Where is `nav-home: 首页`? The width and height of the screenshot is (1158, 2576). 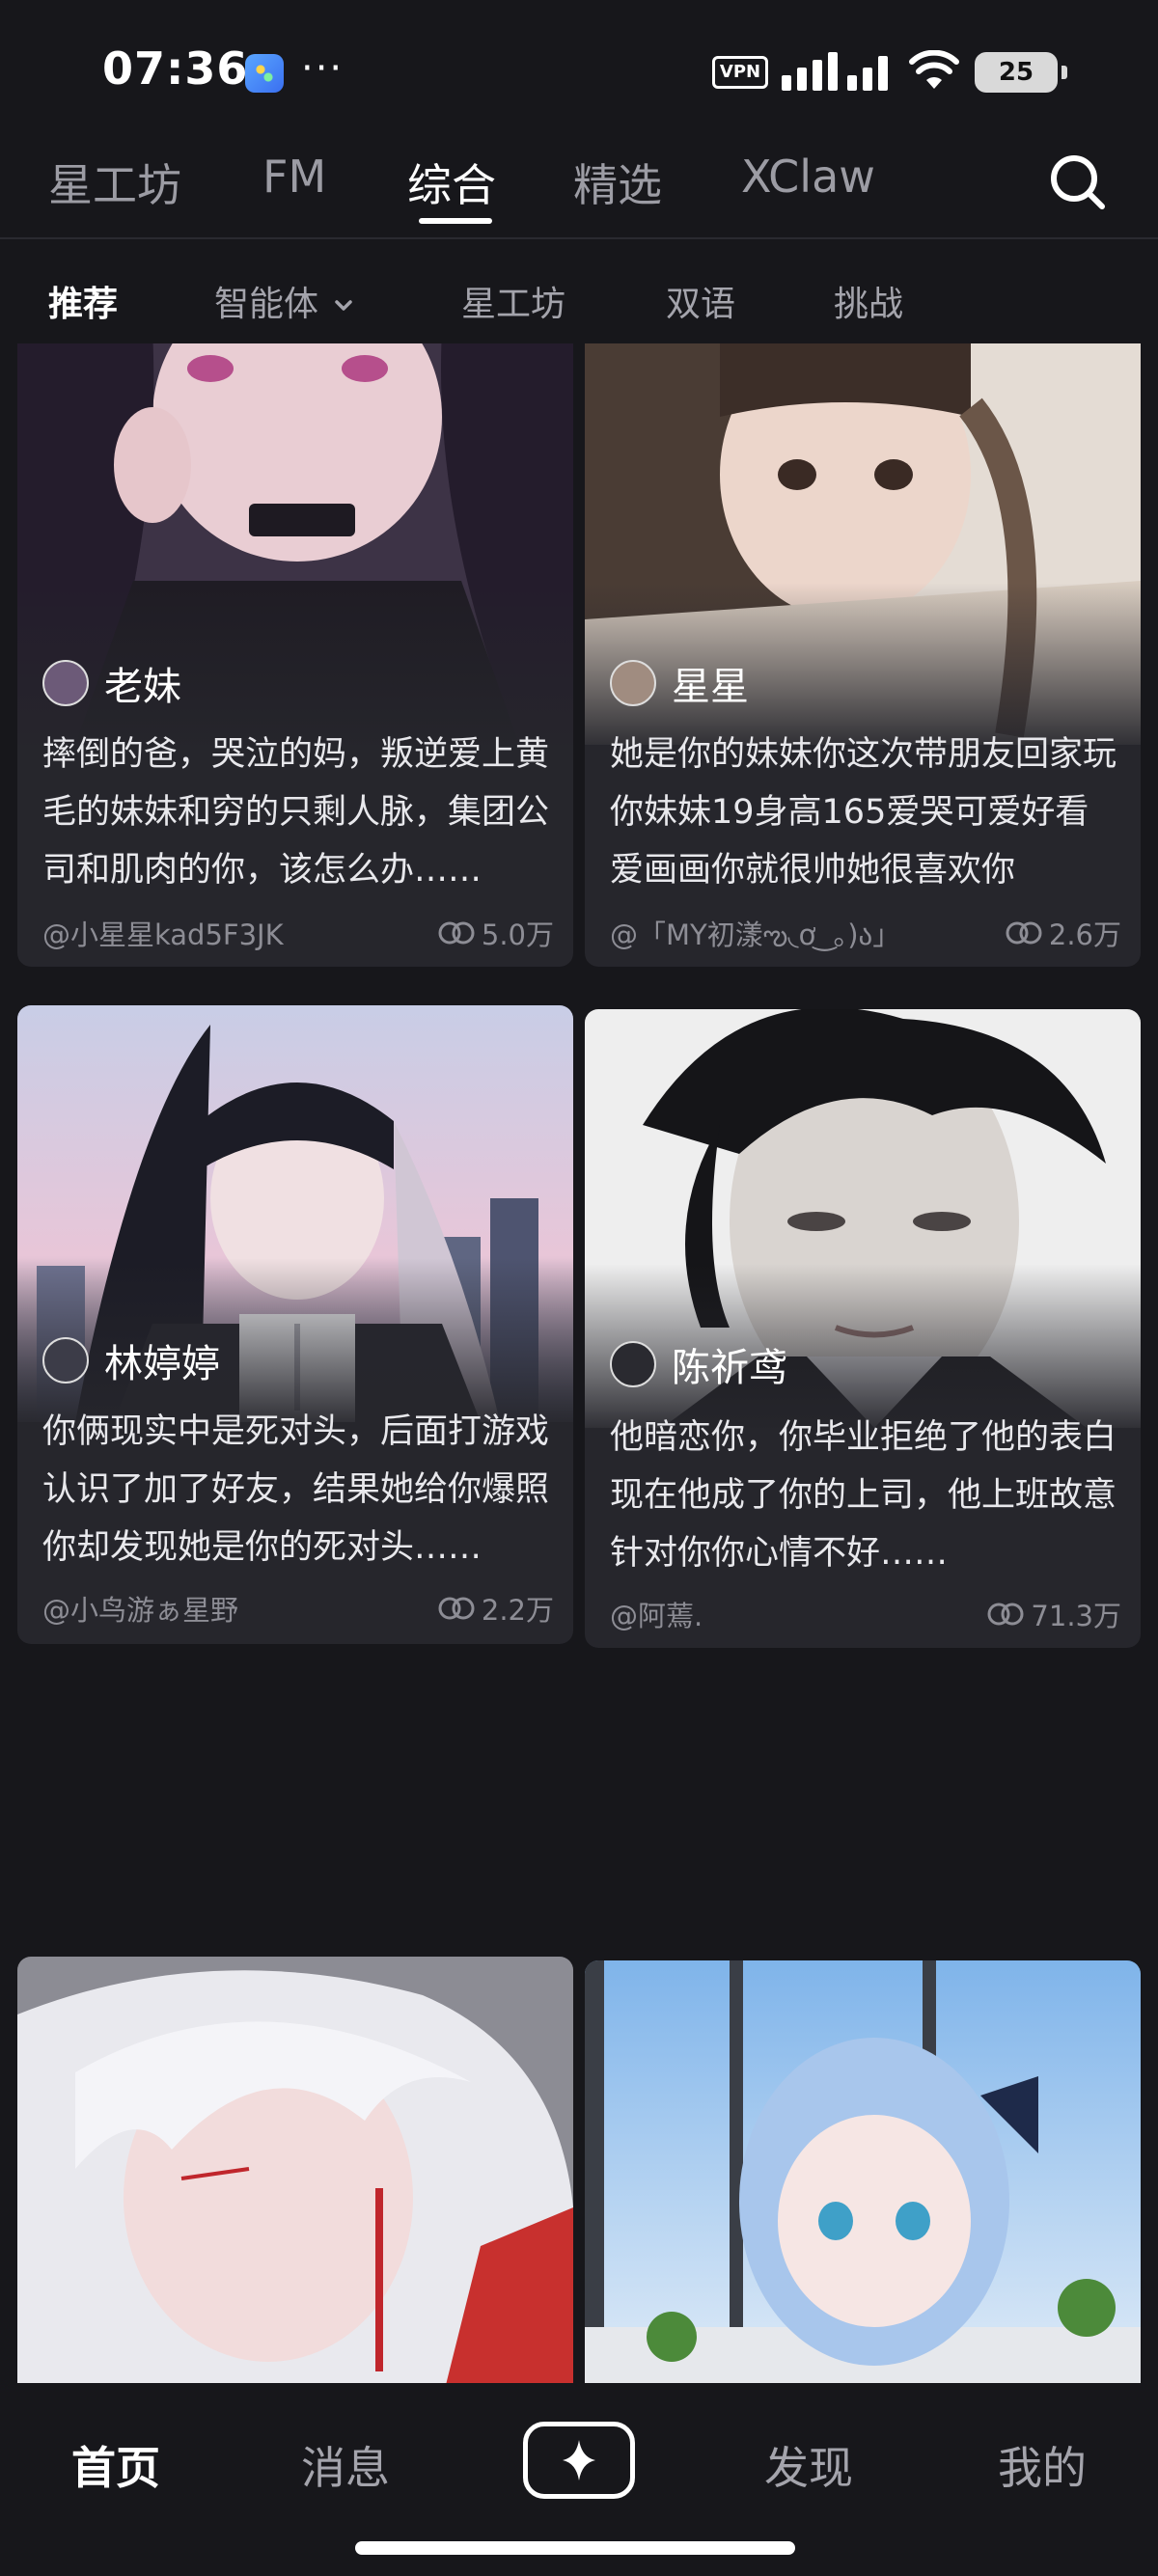
nav-home: 首页 is located at coordinates (115, 2465).